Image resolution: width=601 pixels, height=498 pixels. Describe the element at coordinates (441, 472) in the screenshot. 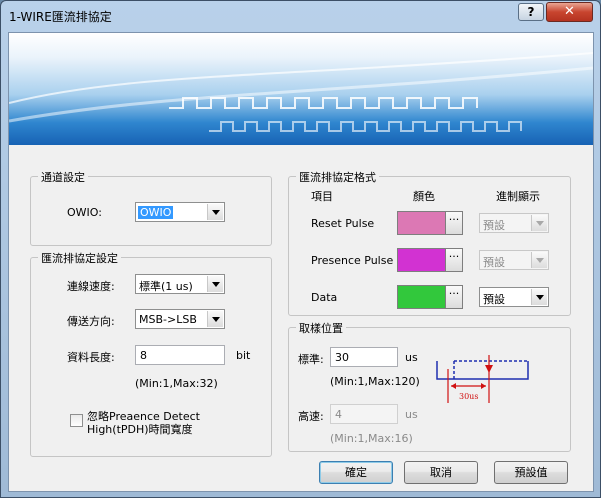

I see `cancel-button: 取消` at that location.